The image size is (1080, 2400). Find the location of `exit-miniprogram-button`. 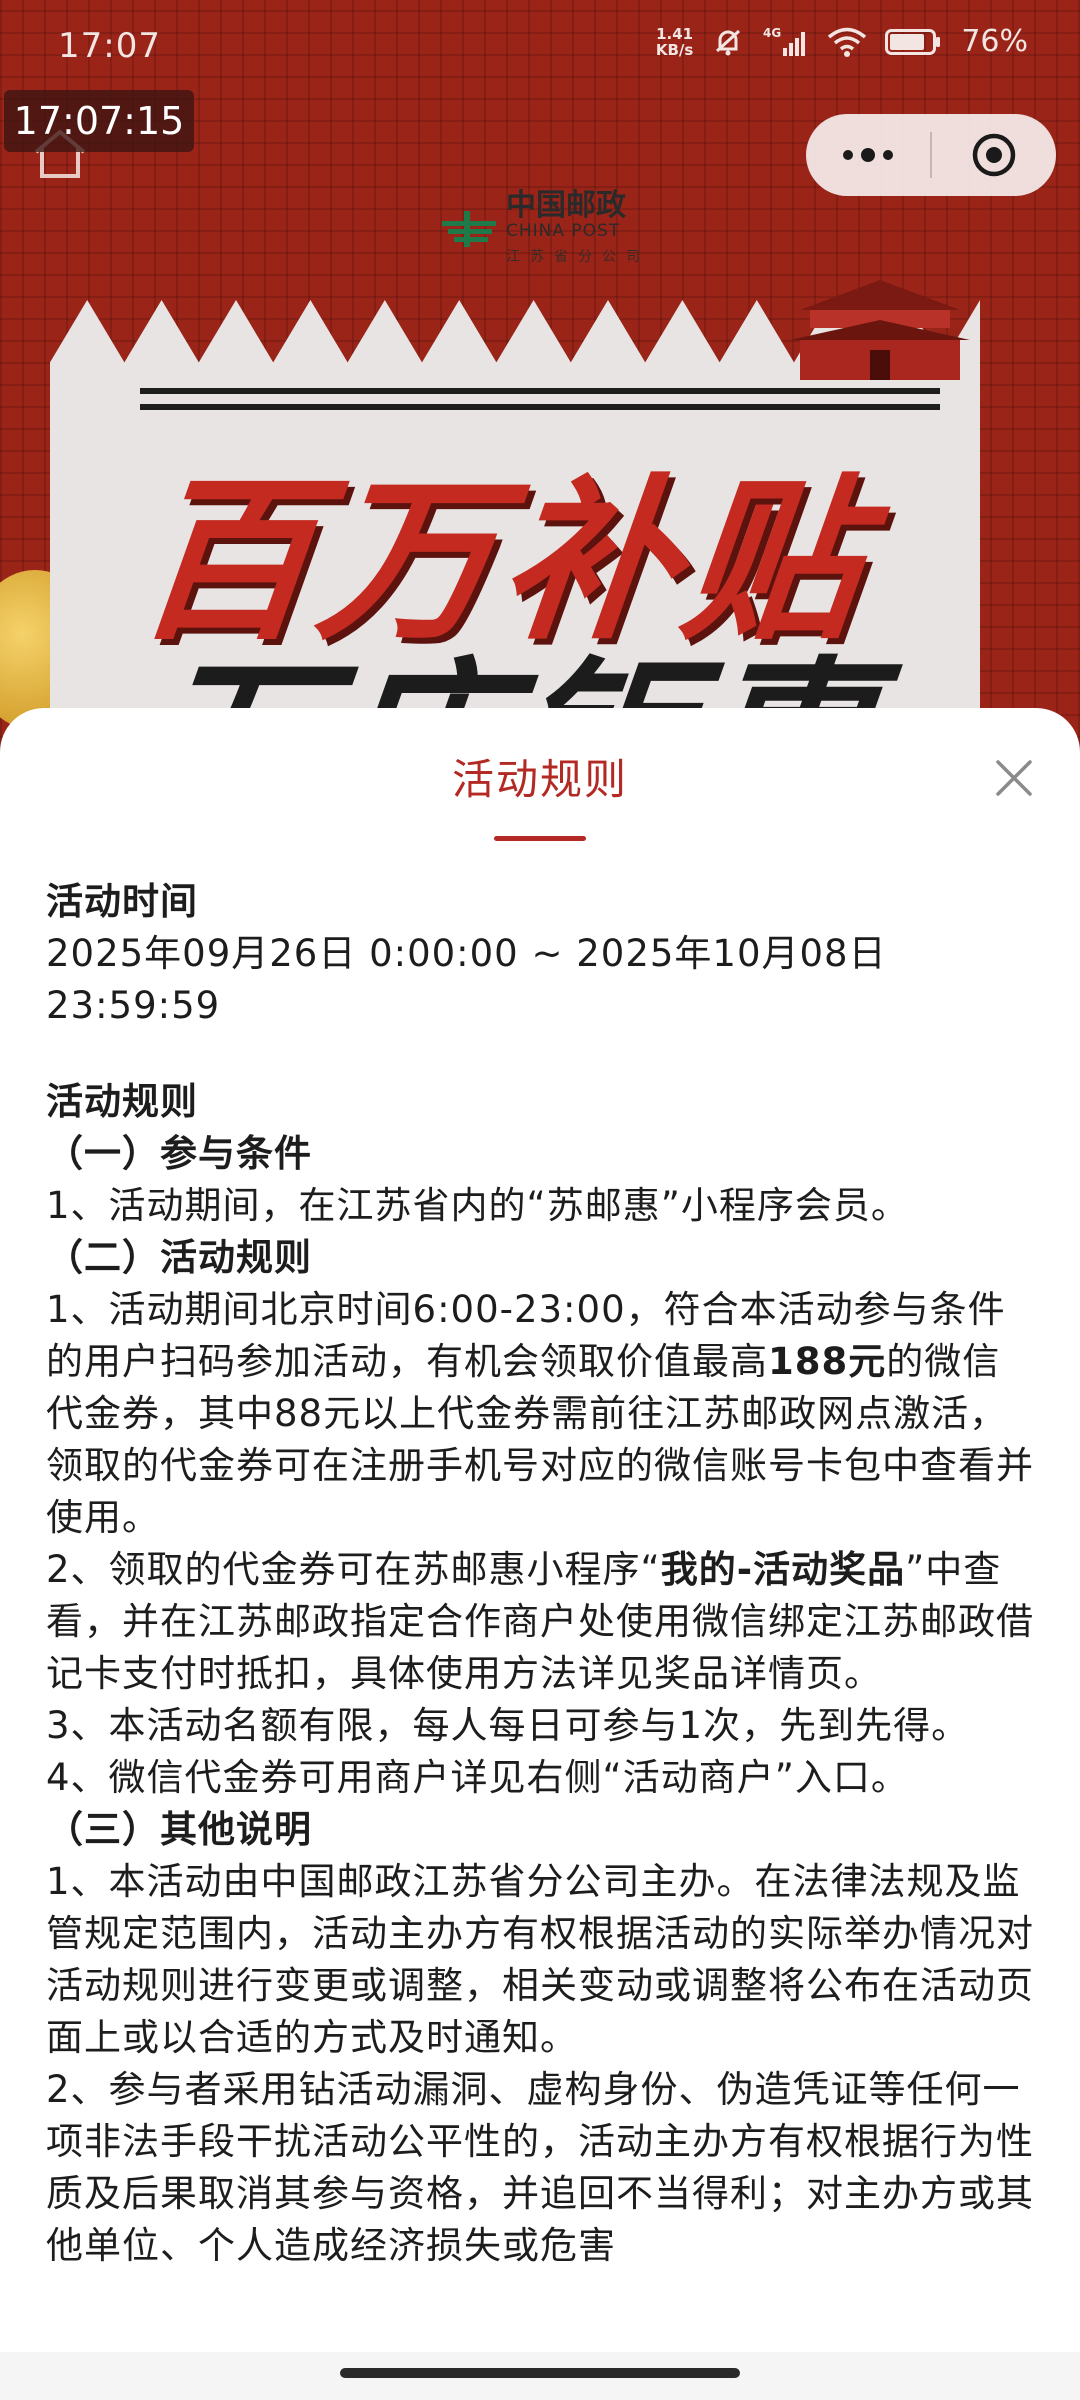

exit-miniprogram-button is located at coordinates (994, 155).